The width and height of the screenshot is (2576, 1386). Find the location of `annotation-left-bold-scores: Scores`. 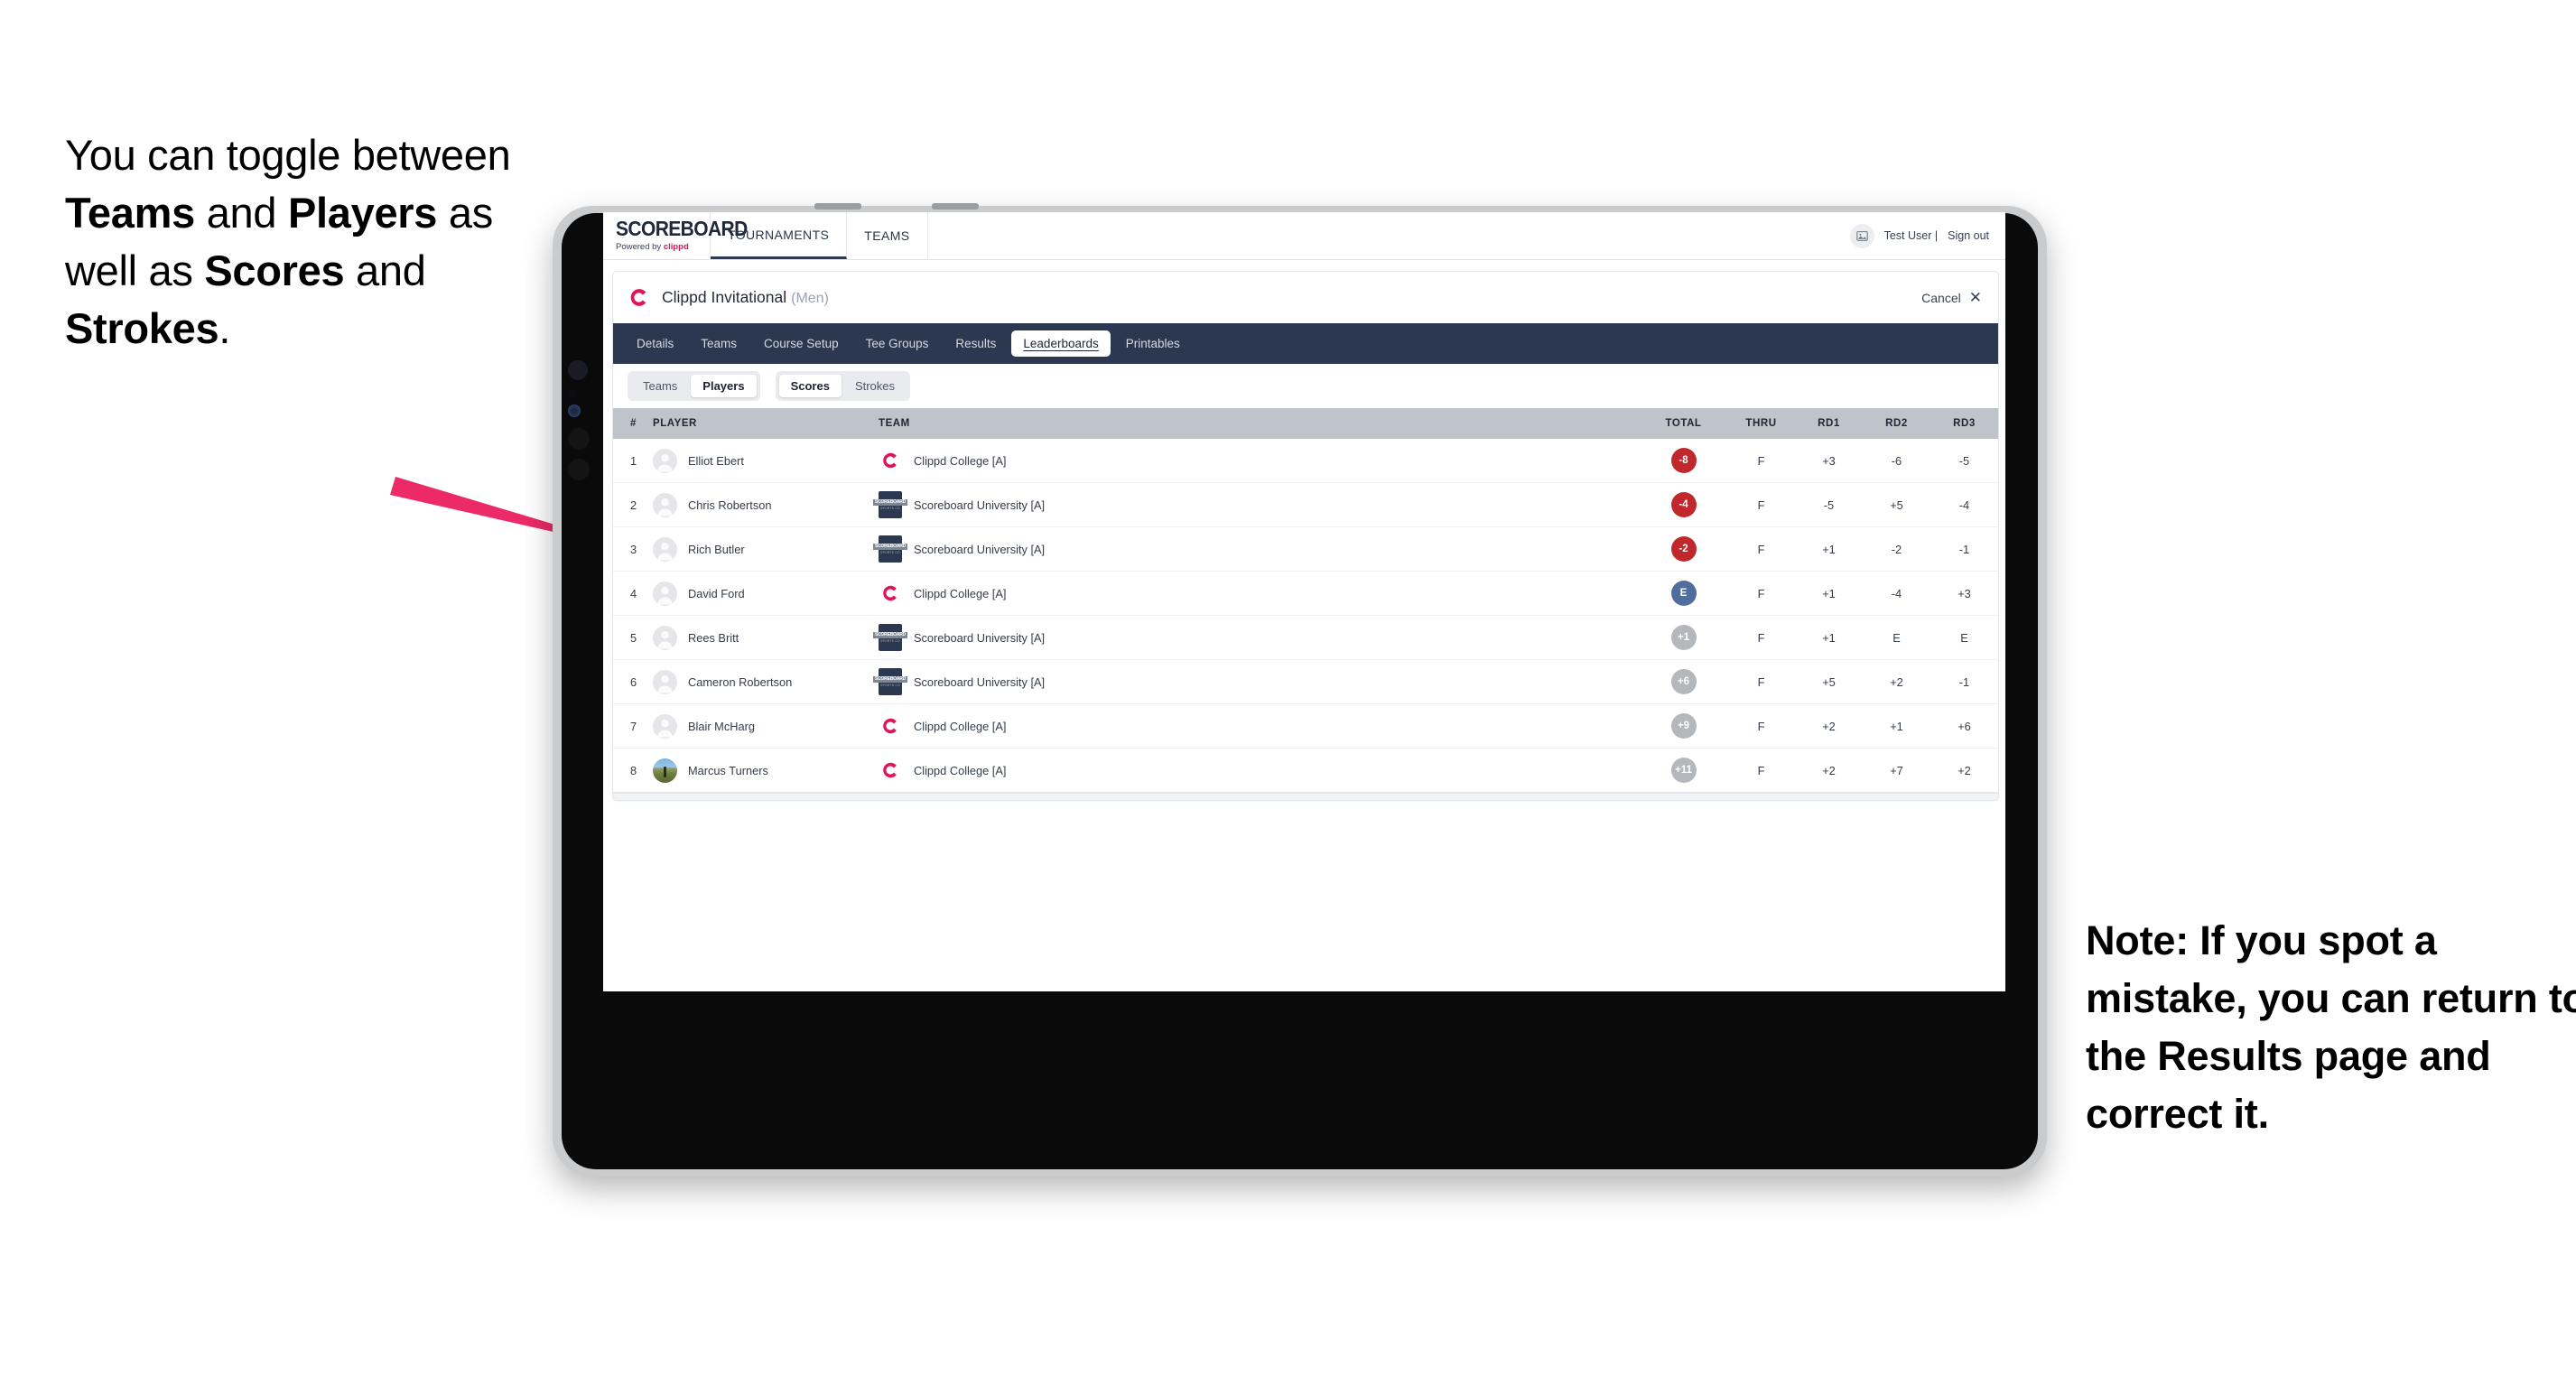

annotation-left-bold-scores: Scores is located at coordinates (274, 270).